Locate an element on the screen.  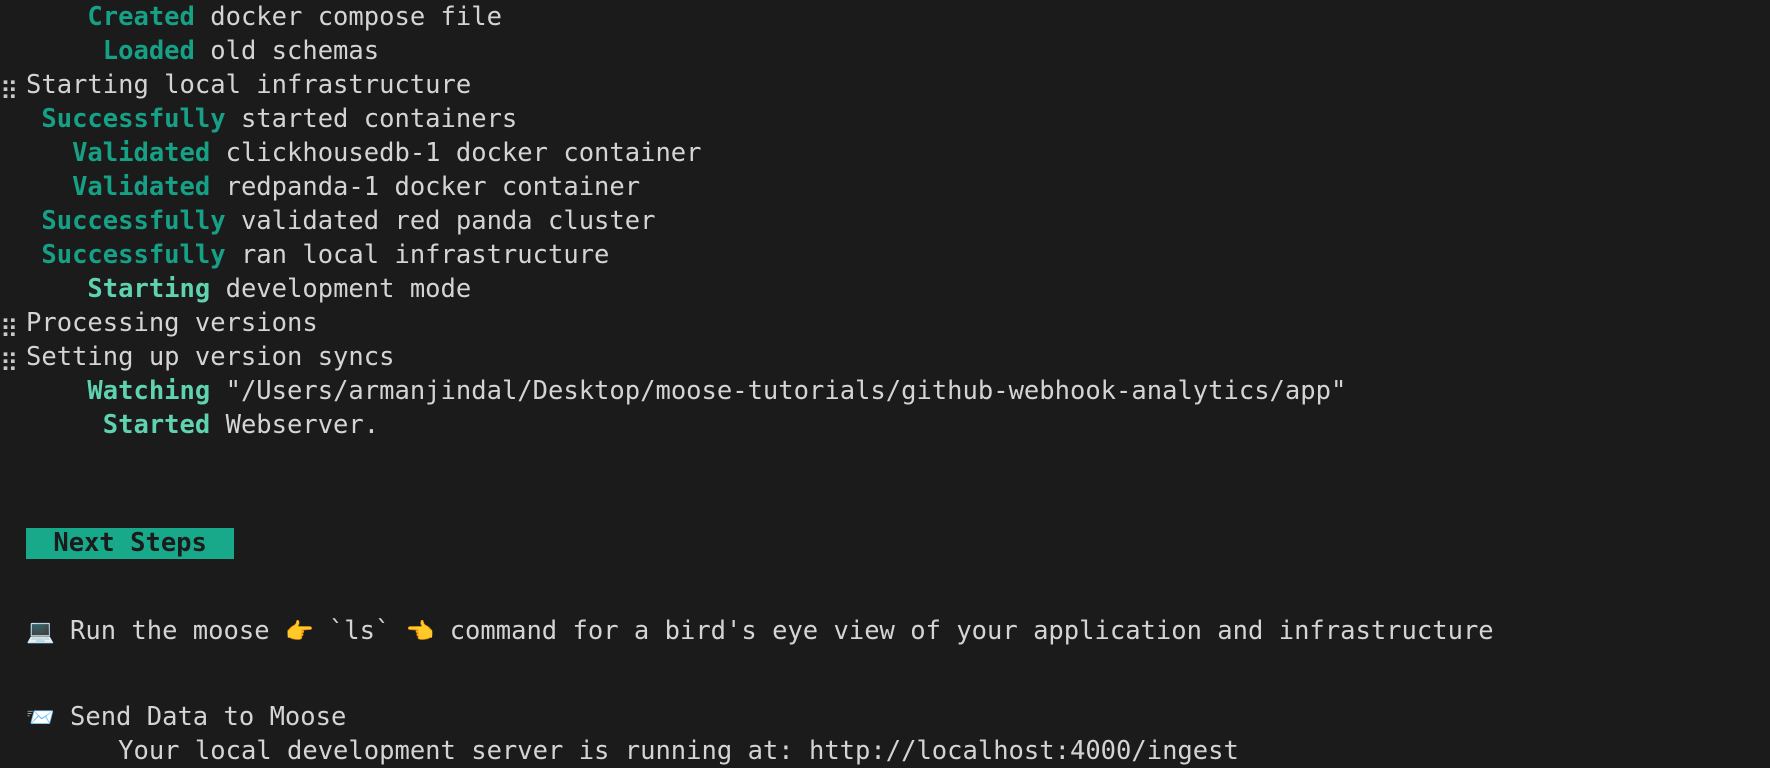
log-message-successfully-ran: ran local infrastructure is located at coordinates (417, 255).